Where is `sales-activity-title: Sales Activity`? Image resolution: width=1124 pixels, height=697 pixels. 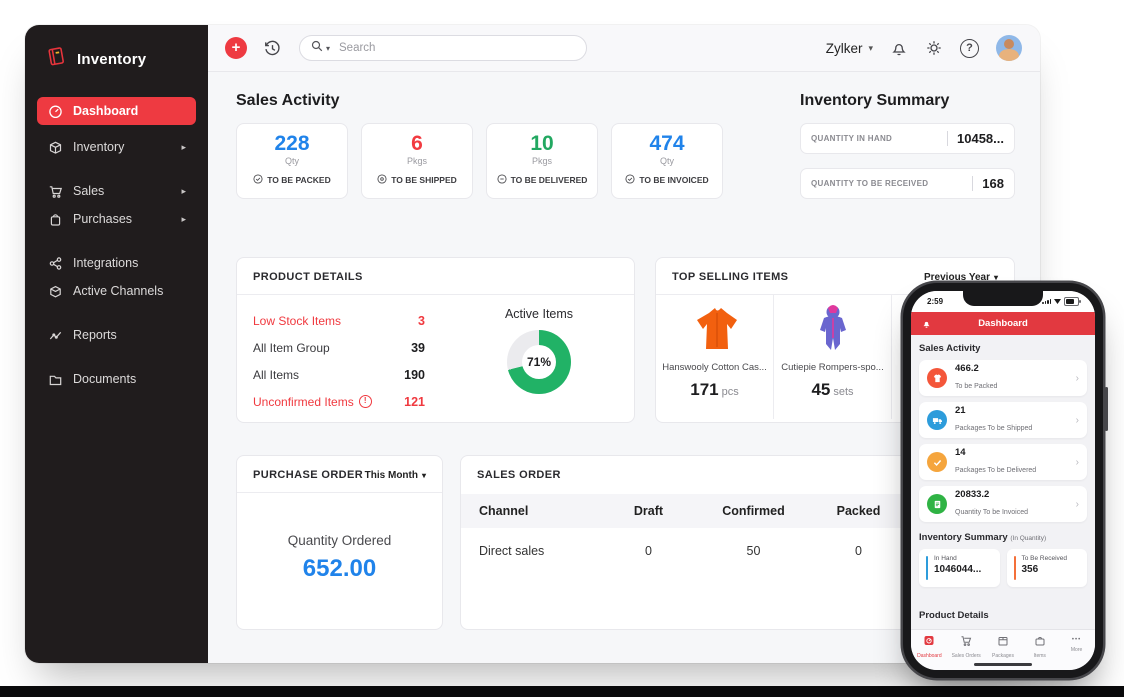
sales-activity-title: Sales Activity is located at coordinates (288, 100).